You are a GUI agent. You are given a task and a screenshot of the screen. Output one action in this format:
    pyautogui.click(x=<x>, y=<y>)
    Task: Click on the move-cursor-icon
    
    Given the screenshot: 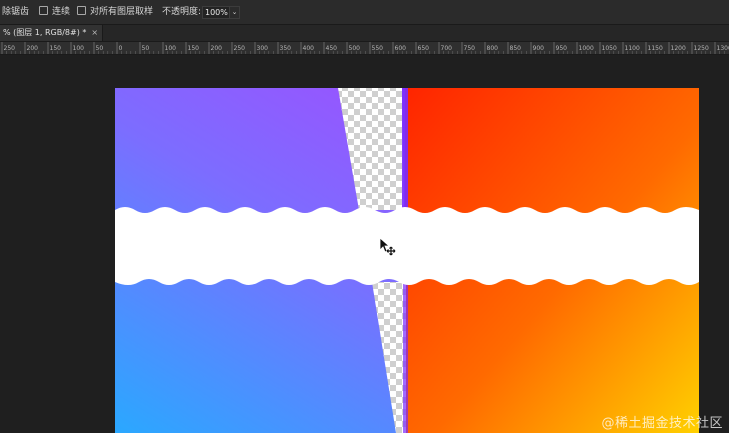 What is the action you would take?
    pyautogui.click(x=387, y=246)
    